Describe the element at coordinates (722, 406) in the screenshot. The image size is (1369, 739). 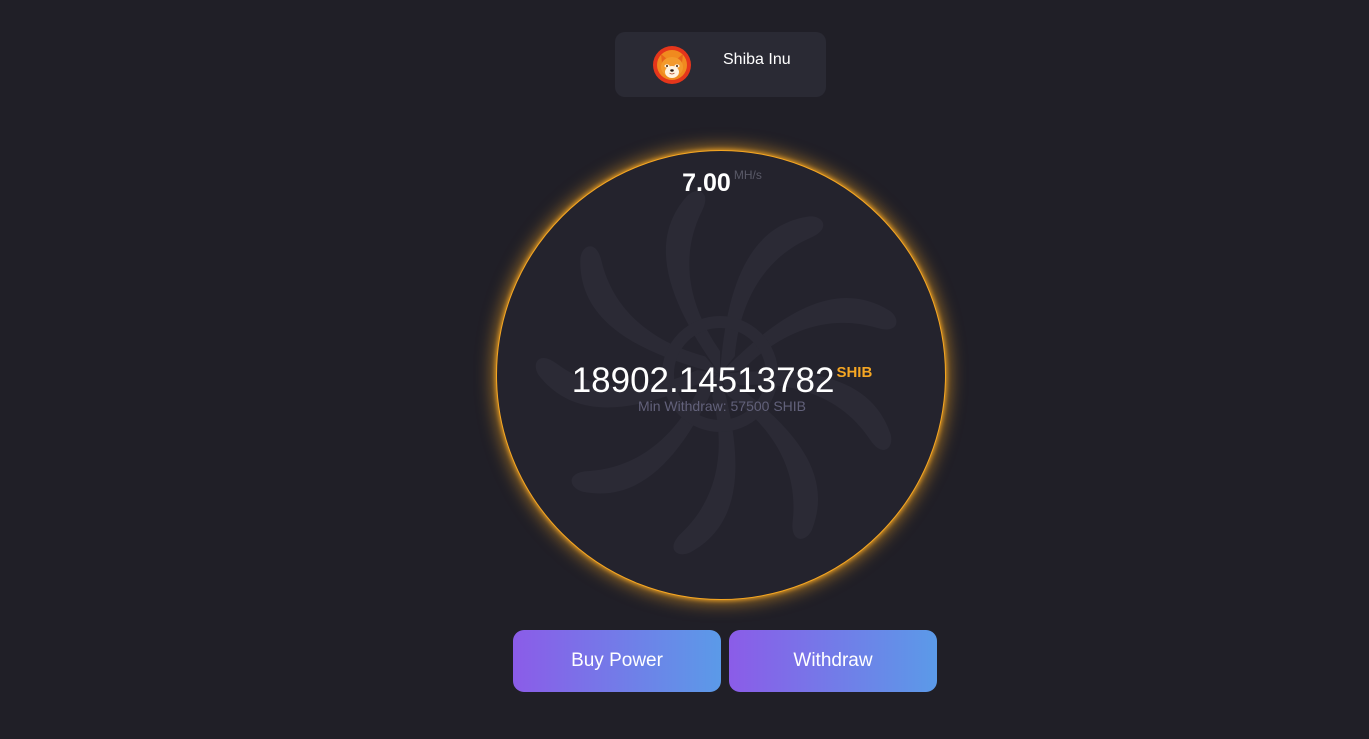
I see `min-withdraw-text: Min Withdraw: 57500 SHIB` at that location.